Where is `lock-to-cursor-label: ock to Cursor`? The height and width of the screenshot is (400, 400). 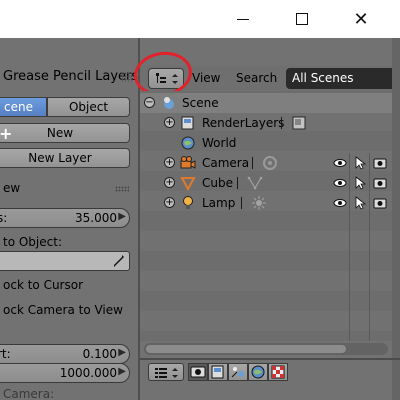
lock-to-cursor-label: ock to Cursor is located at coordinates (43, 285).